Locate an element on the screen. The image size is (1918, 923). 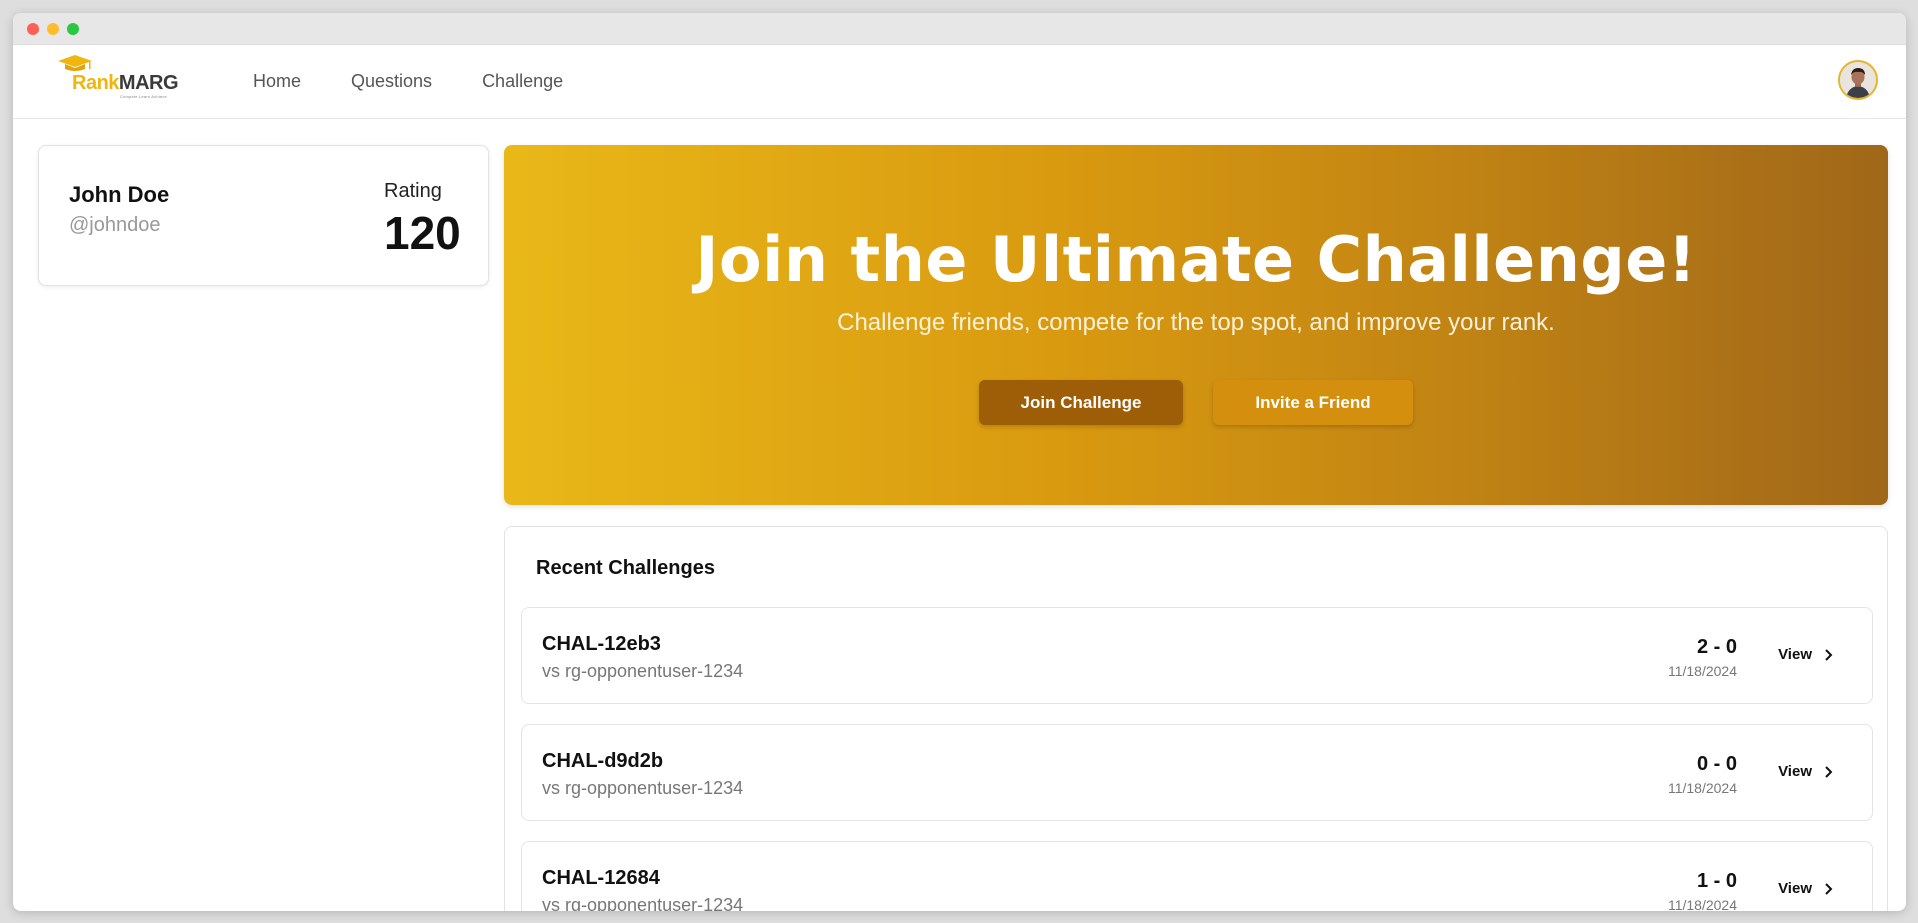
profile-name: John Doe is located at coordinates (119, 194).